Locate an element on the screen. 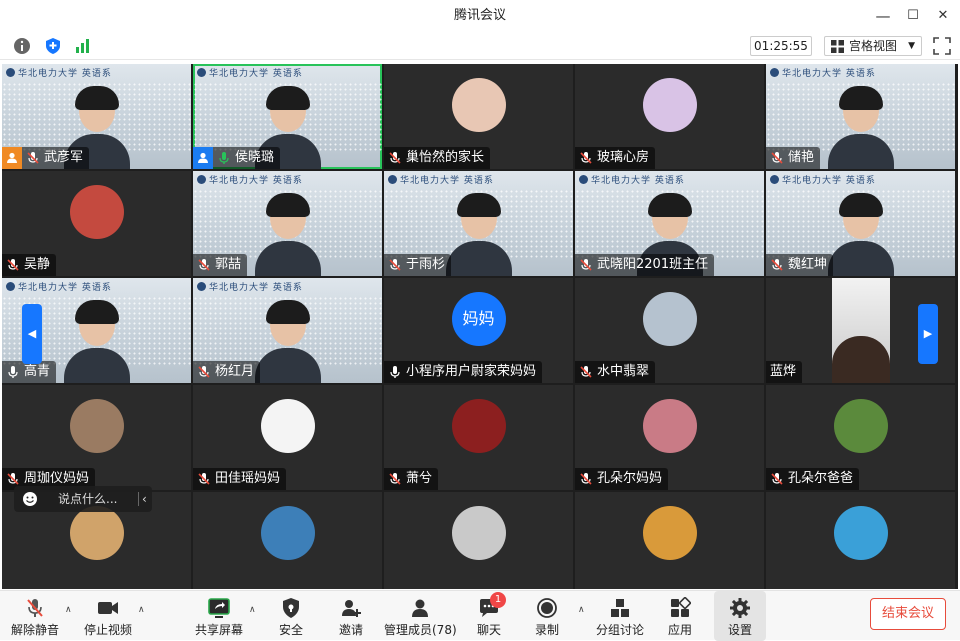 The width and height of the screenshot is (960, 641). prev-page-button: ◀ is located at coordinates (32, 334).